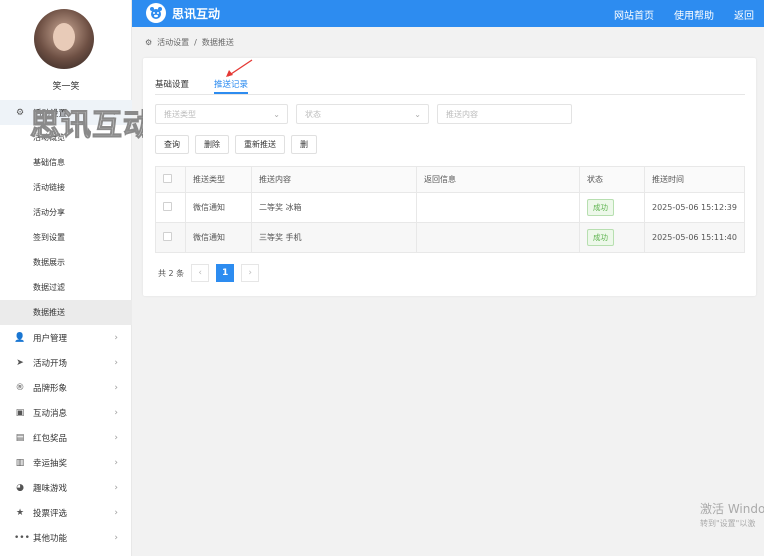  I want to click on sub-item-basic-info: 基础信息, so click(66, 162).